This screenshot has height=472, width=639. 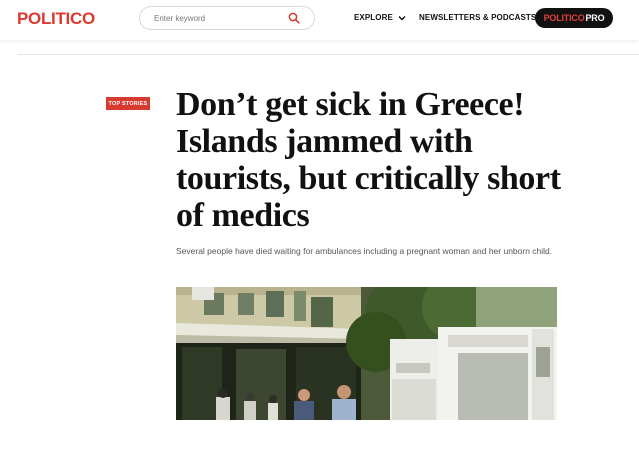 I want to click on nav-explore: EXPLORE, so click(x=380, y=17).